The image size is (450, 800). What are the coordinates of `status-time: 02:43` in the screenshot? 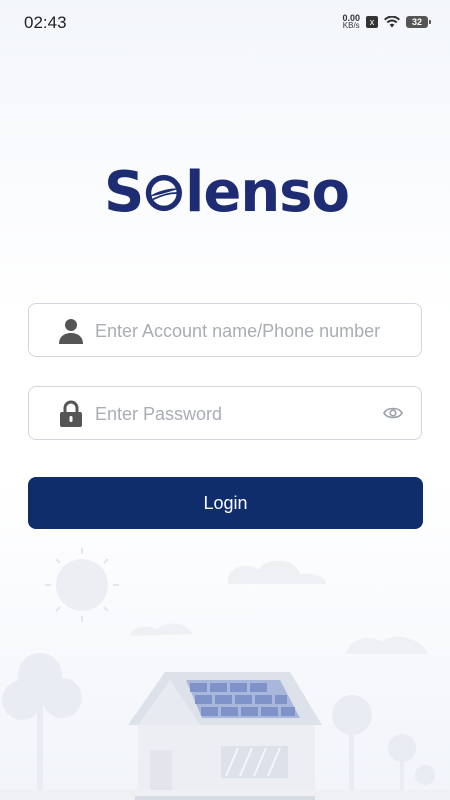 It's located at (45, 22).